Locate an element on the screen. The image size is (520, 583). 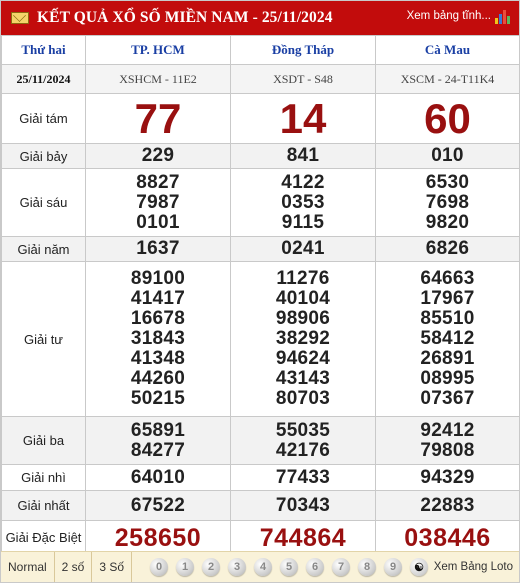
prize-number: 43143 is located at coordinates (303, 378).